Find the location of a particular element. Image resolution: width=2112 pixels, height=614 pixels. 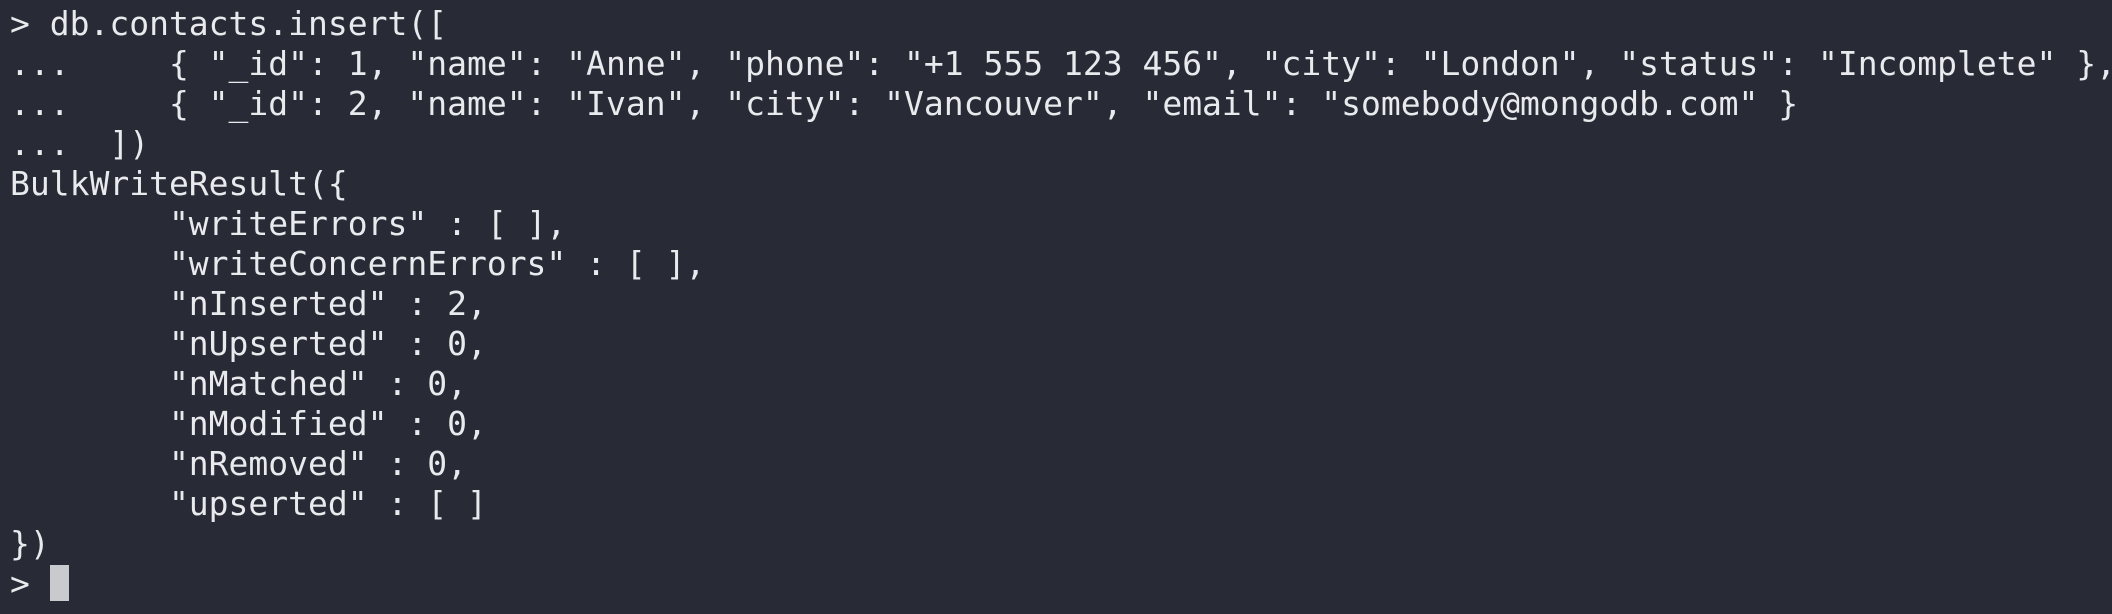

continuation-line: ... ]) is located at coordinates (80, 143).